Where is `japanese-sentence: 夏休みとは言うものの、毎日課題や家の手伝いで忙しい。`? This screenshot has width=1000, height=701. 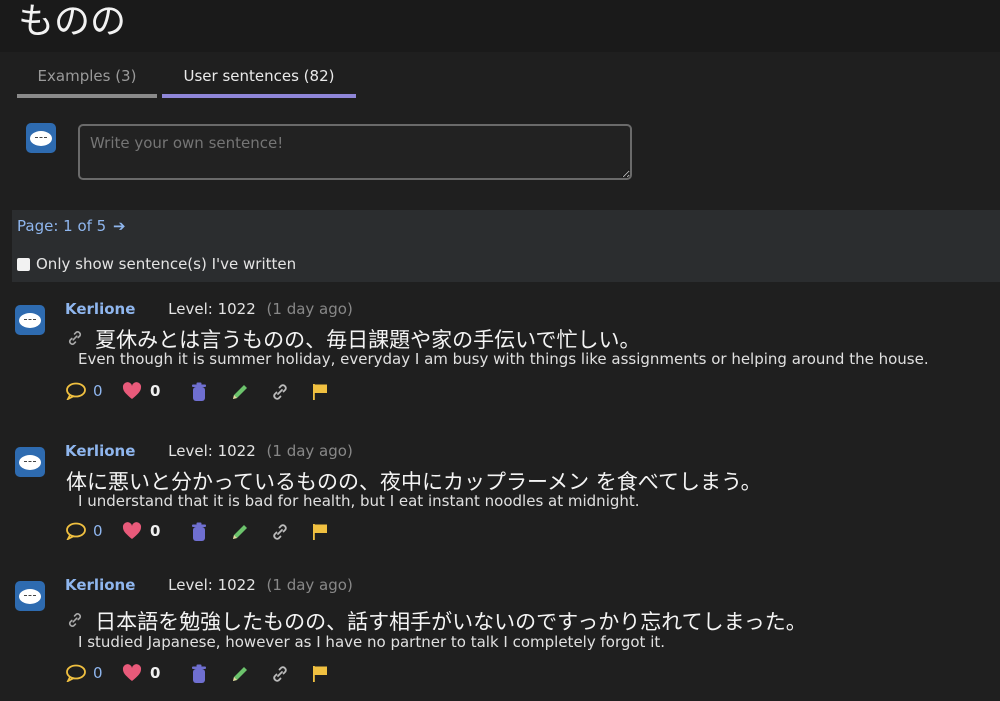
japanese-sentence: 夏休みとは言うものの、毎日課題や家の手伝いで忙しい。 is located at coordinates (368, 340).